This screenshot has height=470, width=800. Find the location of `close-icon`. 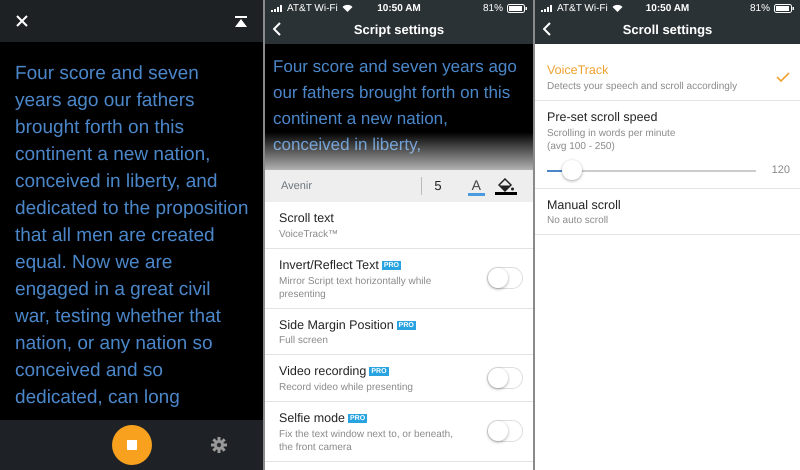

close-icon is located at coordinates (22, 21).